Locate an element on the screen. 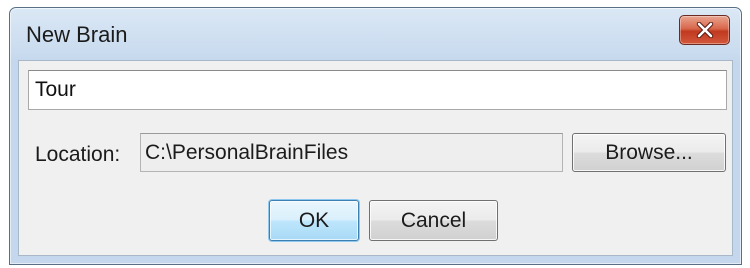 This screenshot has width=750, height=268. location-label: Location: is located at coordinates (78, 154).